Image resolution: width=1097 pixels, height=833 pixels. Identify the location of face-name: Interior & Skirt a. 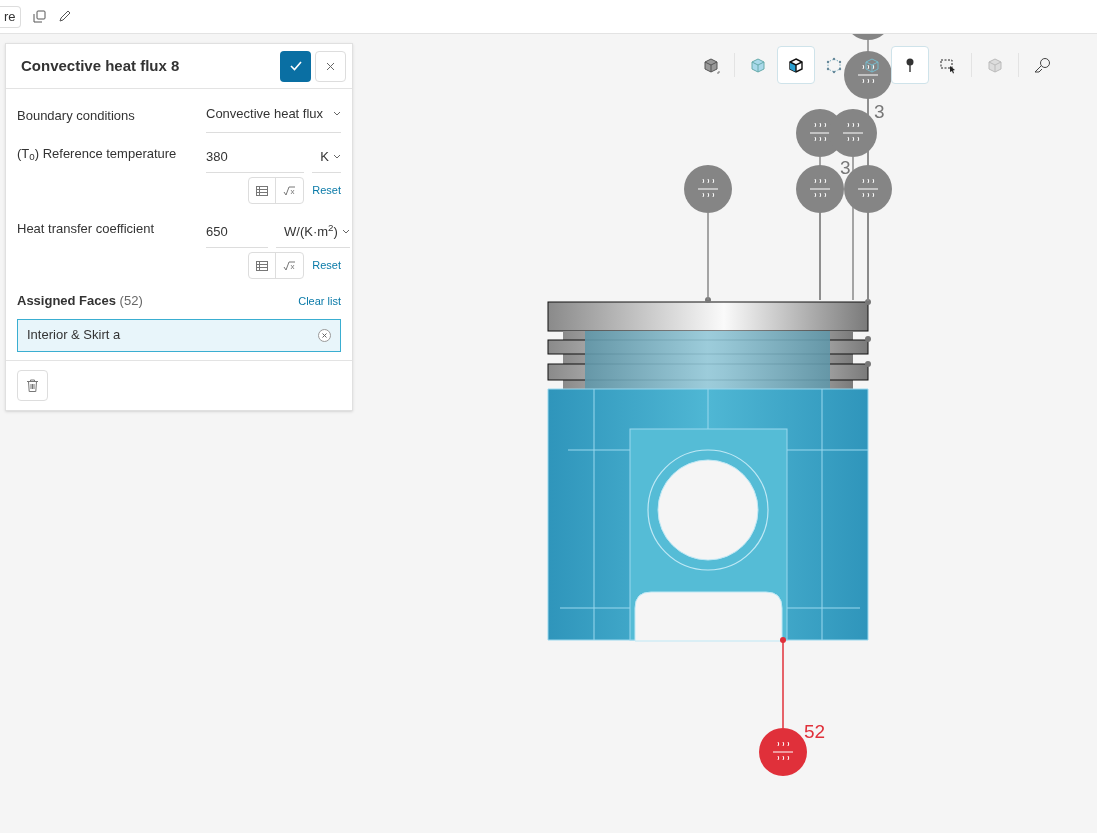
(74, 335).